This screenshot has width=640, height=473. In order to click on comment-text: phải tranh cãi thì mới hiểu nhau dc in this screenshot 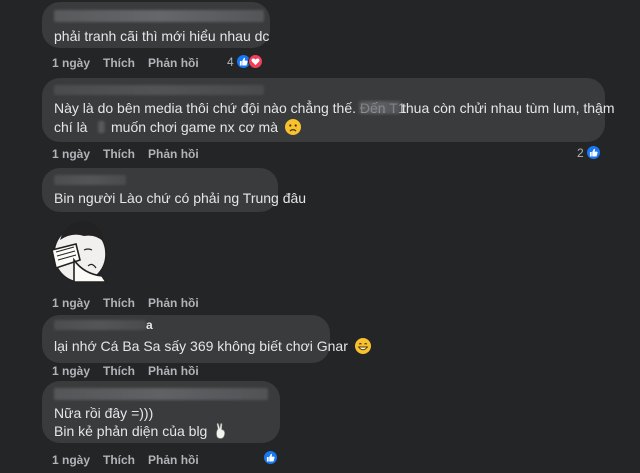, I will do `click(162, 36)`.